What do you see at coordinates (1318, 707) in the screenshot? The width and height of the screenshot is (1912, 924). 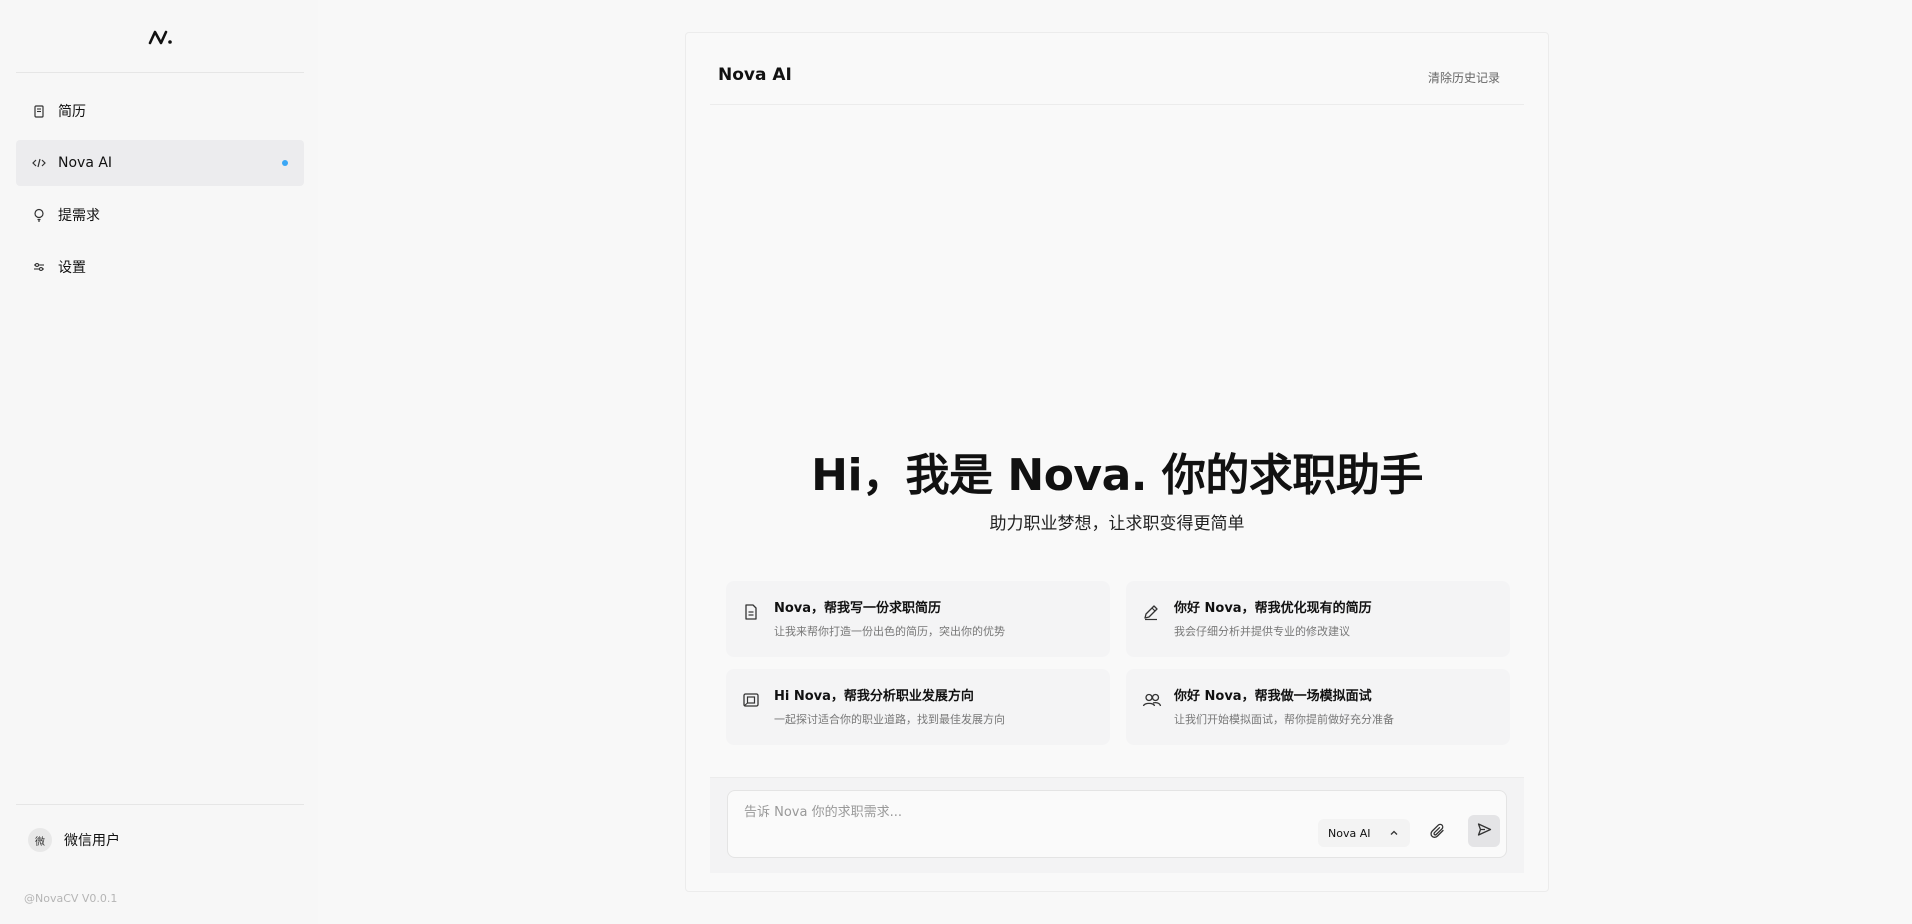 I see `suggestion-card-mock-interview: 你好 Nova，帮我做一场模拟面试 让我们开始模拟面试，帮你提前做好充分准备` at bounding box center [1318, 707].